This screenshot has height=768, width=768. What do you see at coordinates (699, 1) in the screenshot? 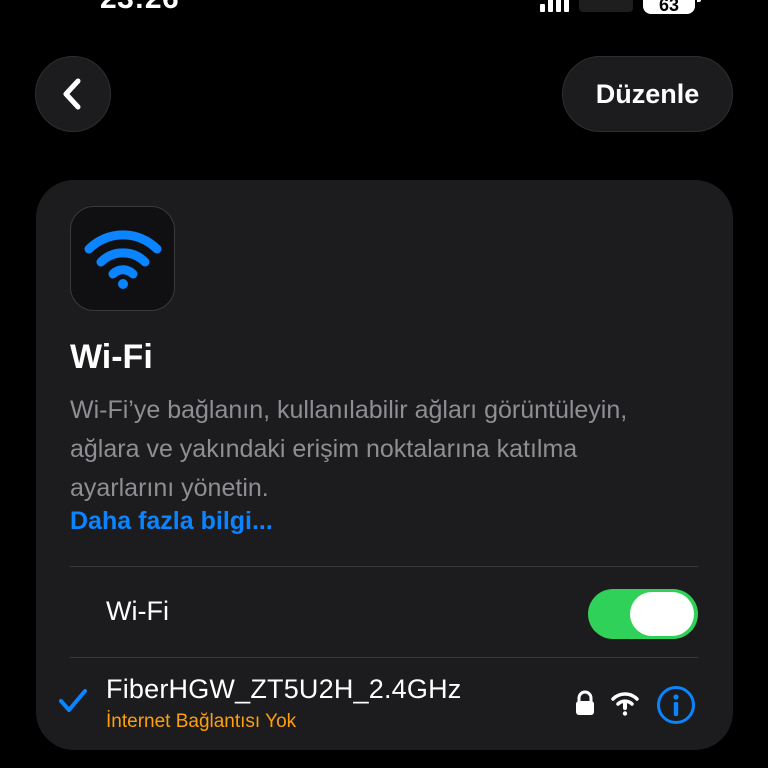
I see `battery-cap` at bounding box center [699, 1].